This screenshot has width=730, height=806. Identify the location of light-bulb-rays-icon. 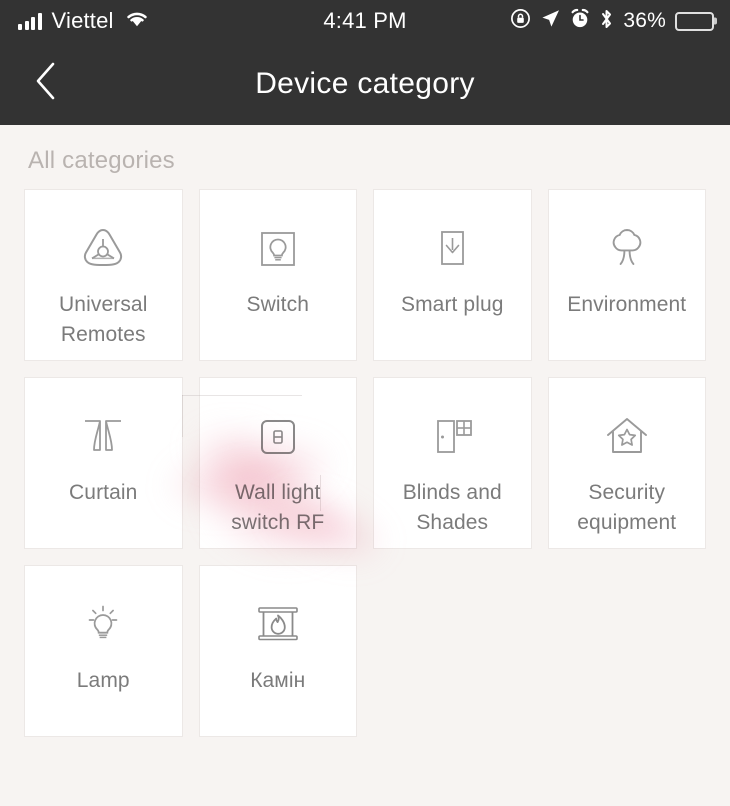
(103, 625).